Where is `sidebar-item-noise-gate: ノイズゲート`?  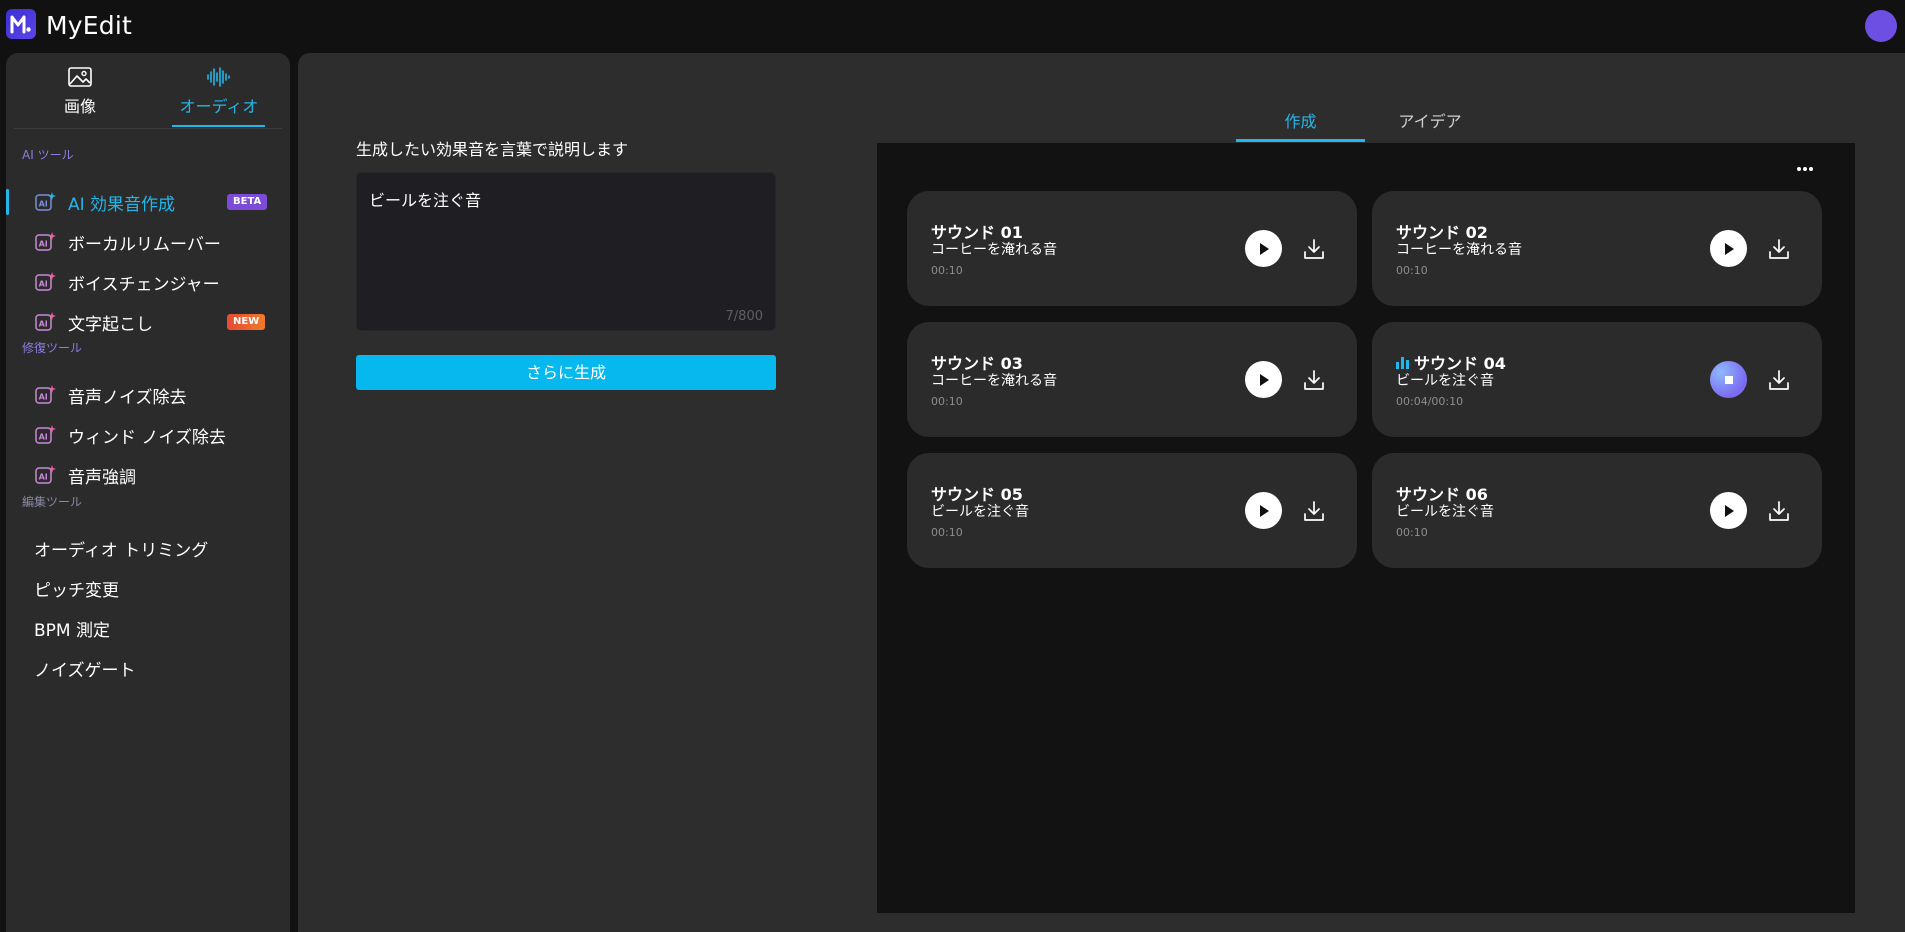 sidebar-item-noise-gate: ノイズゲート is located at coordinates (148, 668).